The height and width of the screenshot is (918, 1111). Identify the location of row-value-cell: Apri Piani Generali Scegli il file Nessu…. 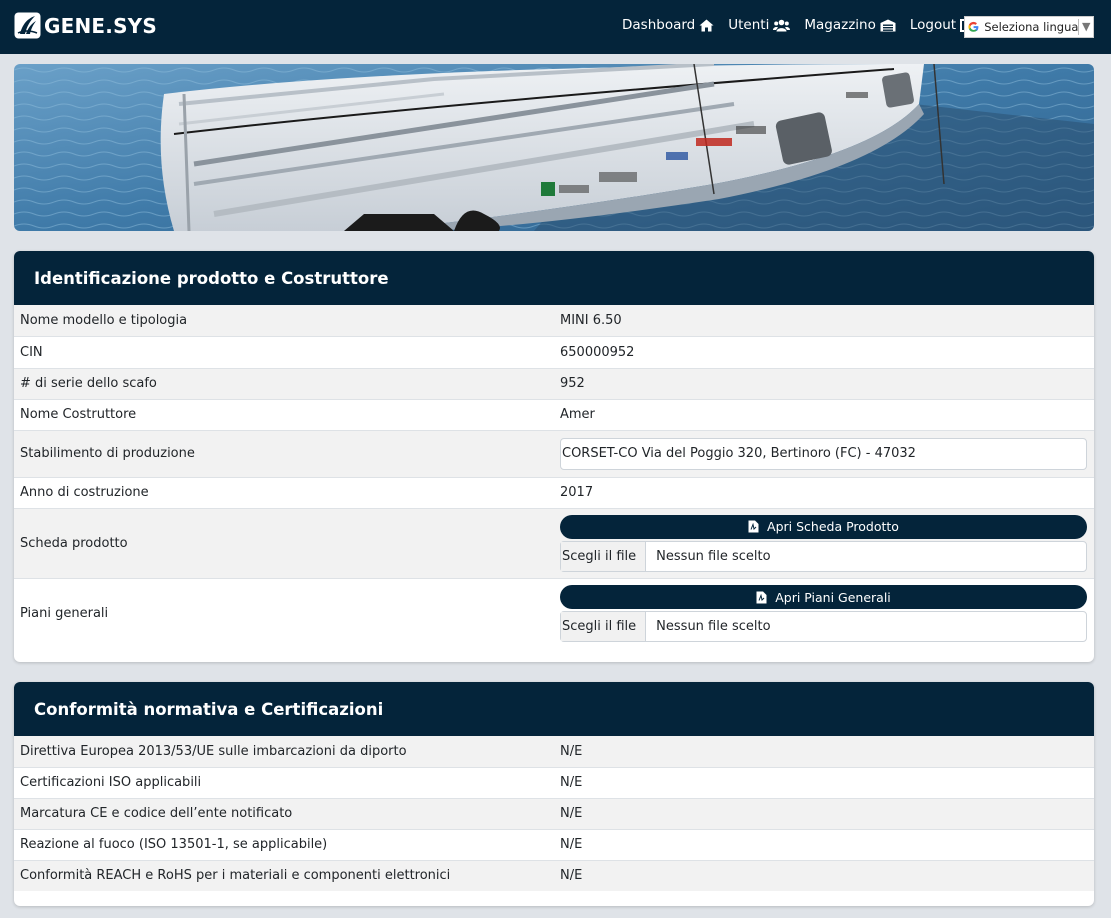
(824, 613).